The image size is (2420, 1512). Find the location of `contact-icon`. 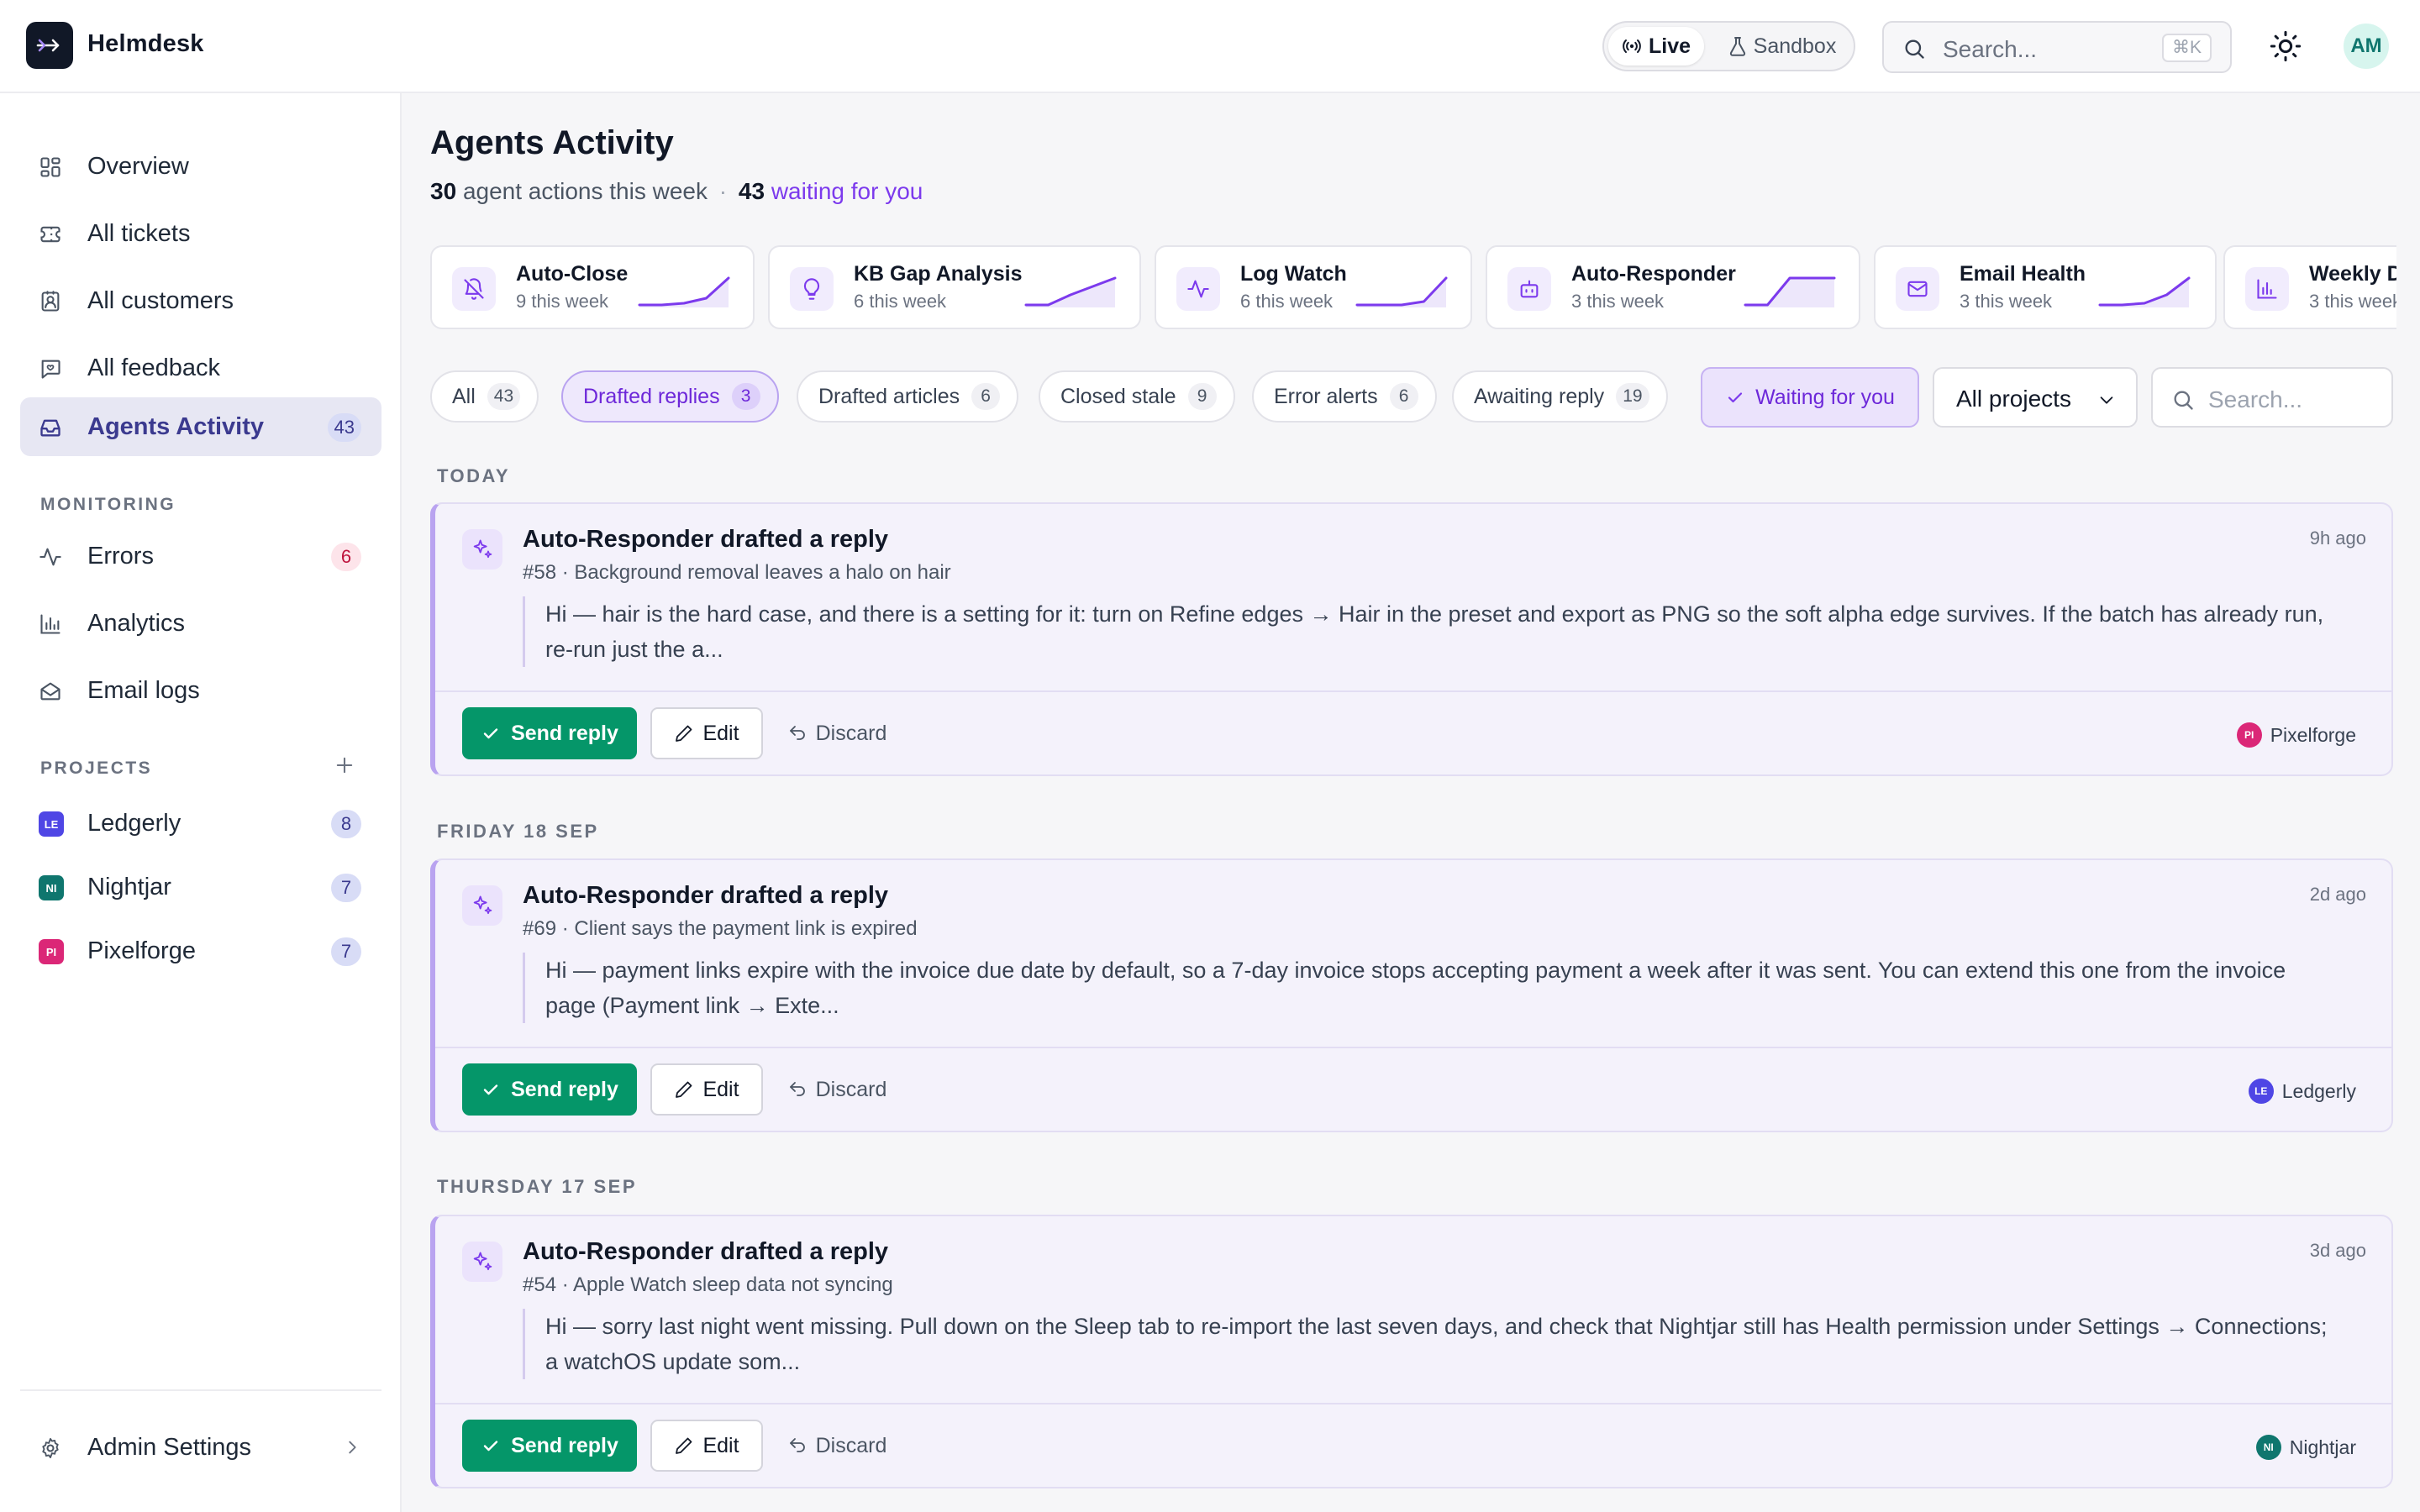

contact-icon is located at coordinates (51, 301).